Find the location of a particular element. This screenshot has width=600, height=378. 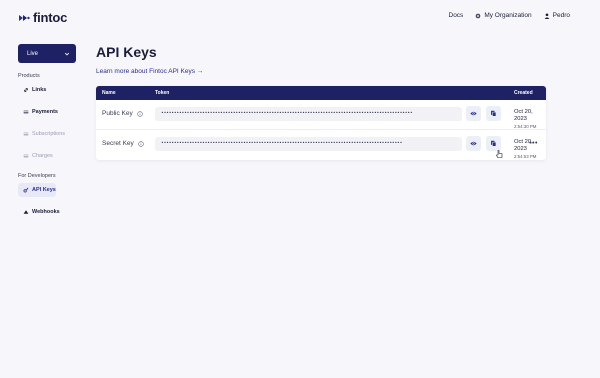

key-name-cell: Secret Key is located at coordinates (123, 143).